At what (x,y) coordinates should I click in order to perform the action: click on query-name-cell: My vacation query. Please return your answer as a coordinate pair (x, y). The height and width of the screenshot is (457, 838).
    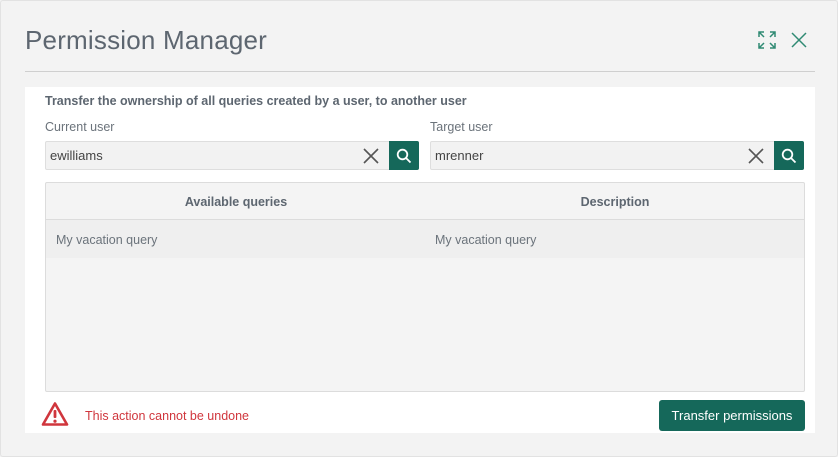
    Looking at the image, I should click on (107, 240).